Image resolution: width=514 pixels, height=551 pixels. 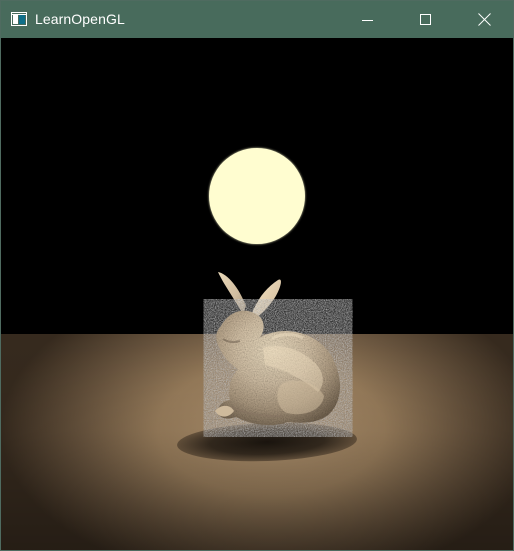 What do you see at coordinates (257, 19) in the screenshot?
I see `window-titlebar: LearnOpenGL` at bounding box center [257, 19].